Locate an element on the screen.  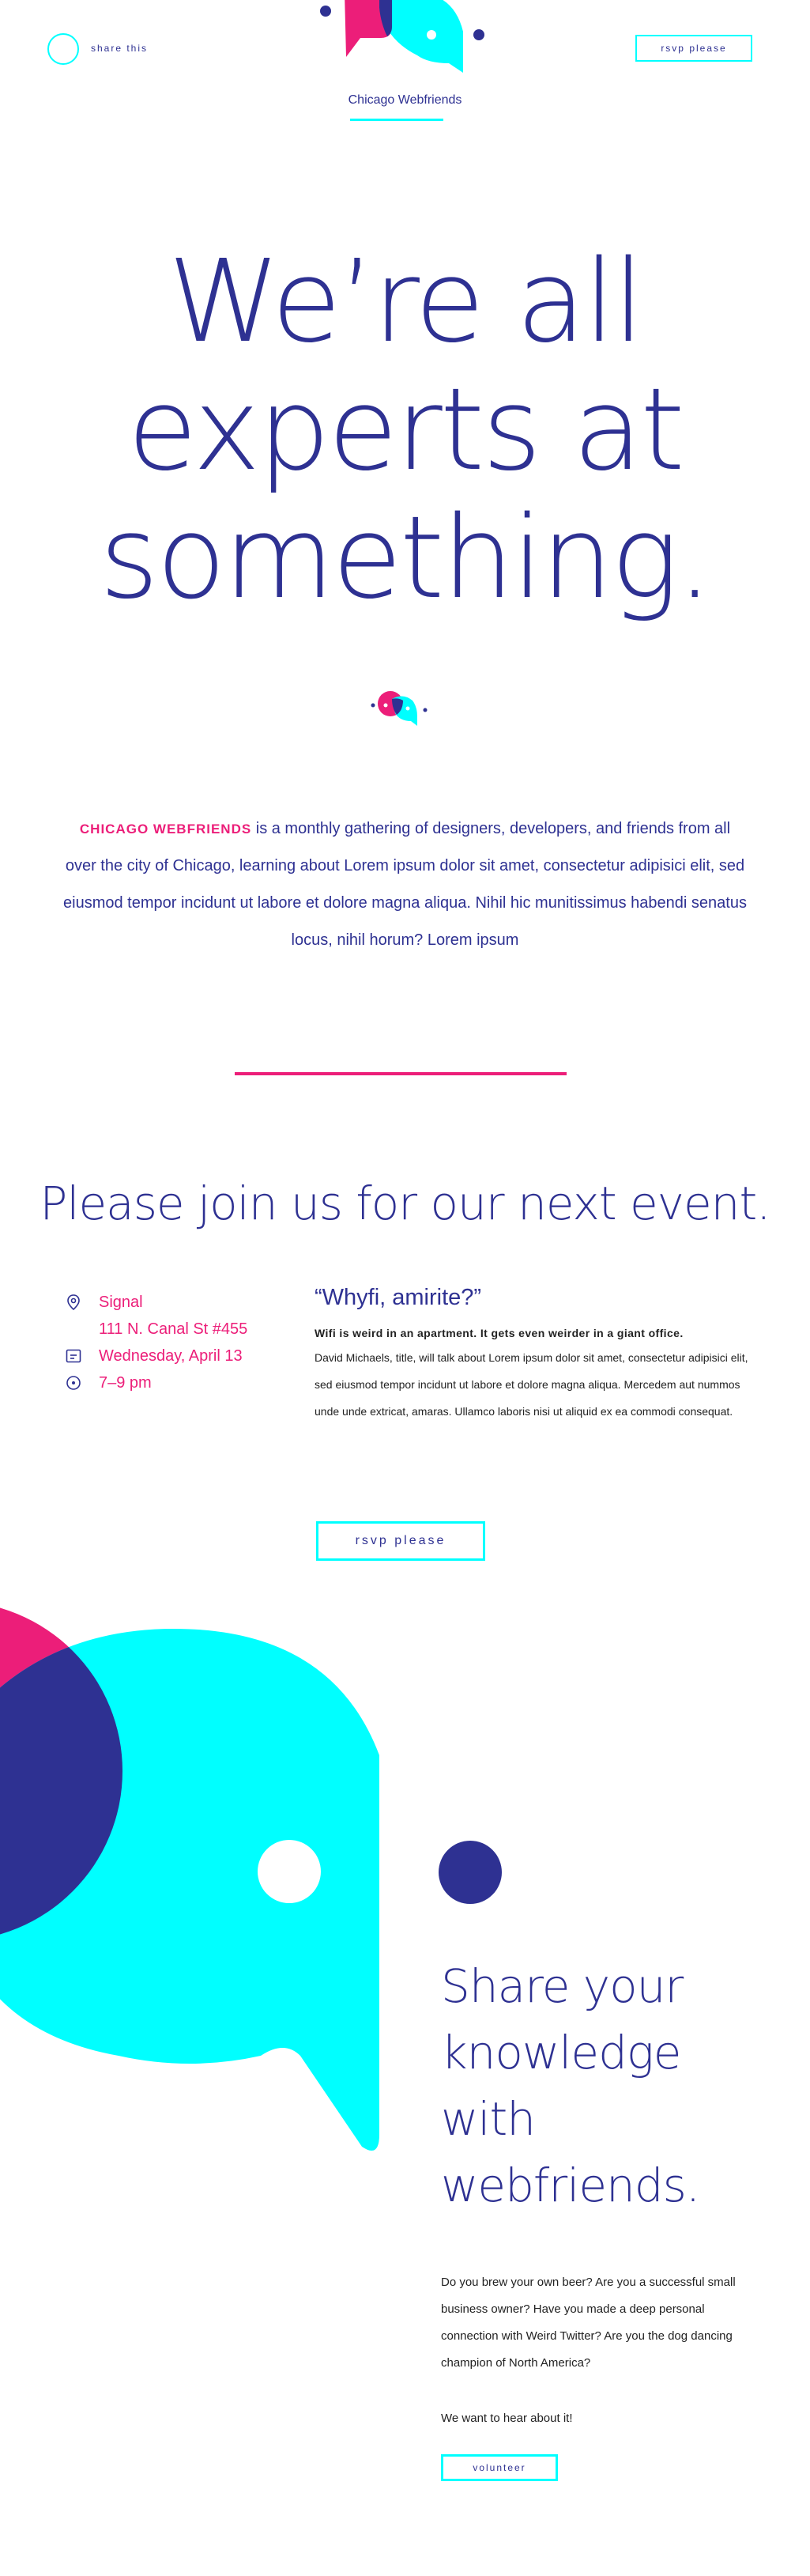
event-time-row: 7–9 pm is located at coordinates (182, 1382).